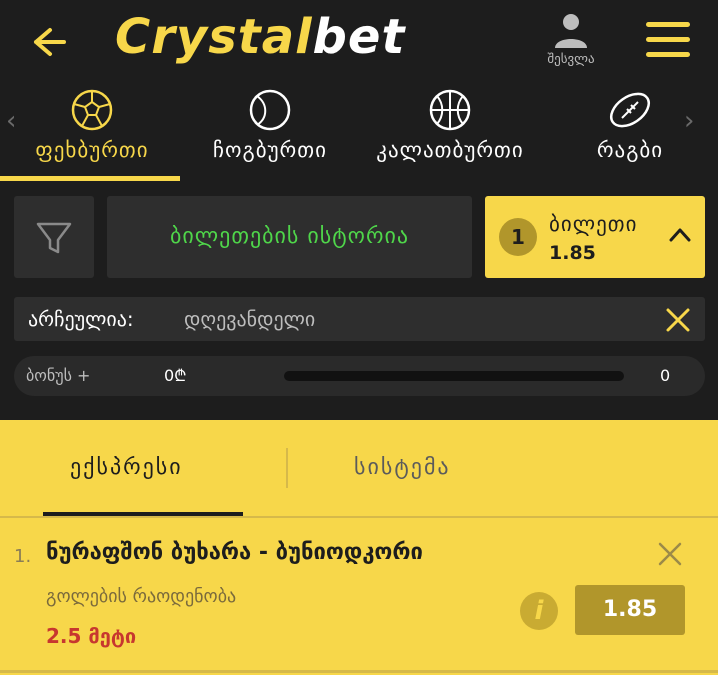 The height and width of the screenshot is (675, 718). Describe the element at coordinates (359, 671) in the screenshot. I see `bottom-divider` at that location.